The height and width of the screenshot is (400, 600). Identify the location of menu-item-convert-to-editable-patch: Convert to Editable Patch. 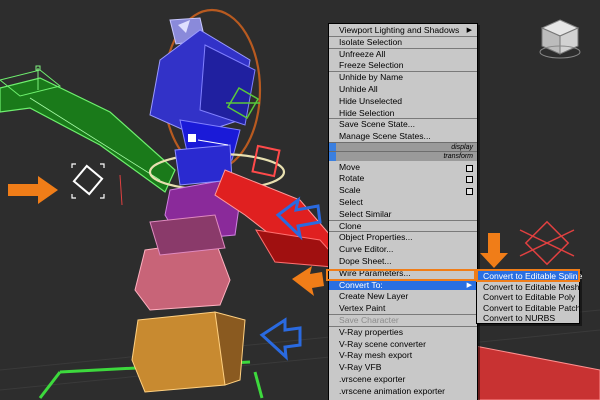
(529, 307).